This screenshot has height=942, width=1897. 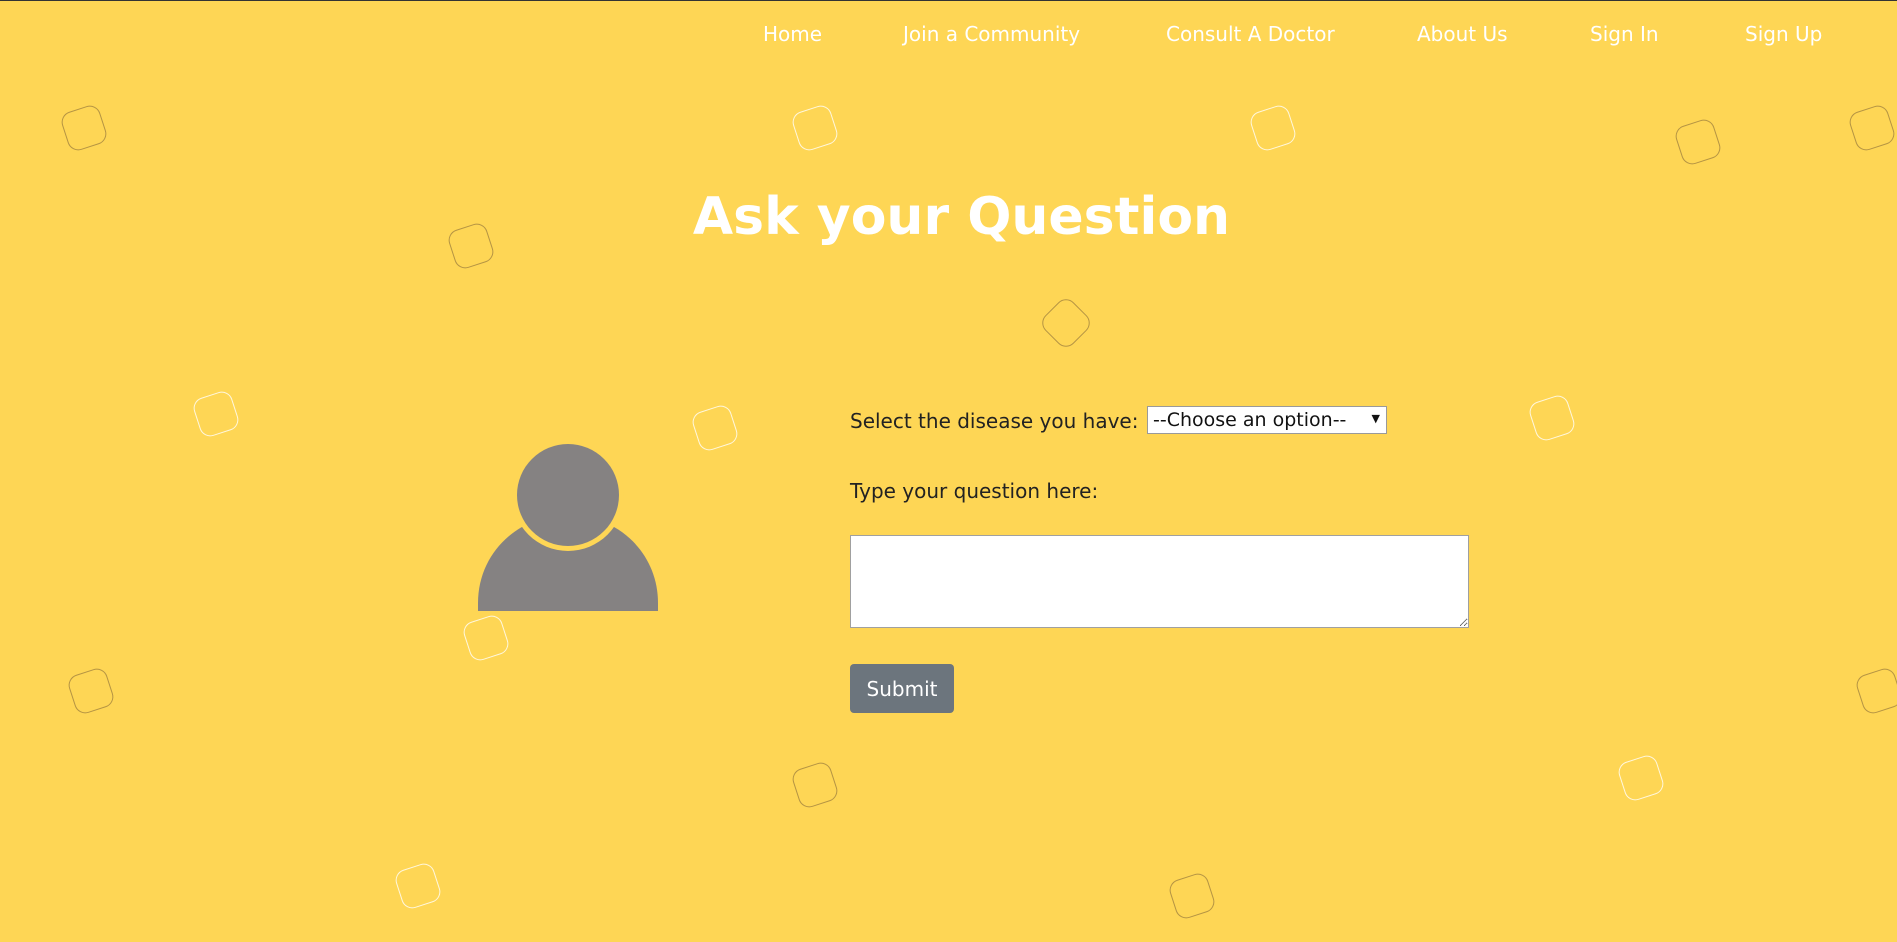 I want to click on question-textarea, so click(x=1159, y=581).